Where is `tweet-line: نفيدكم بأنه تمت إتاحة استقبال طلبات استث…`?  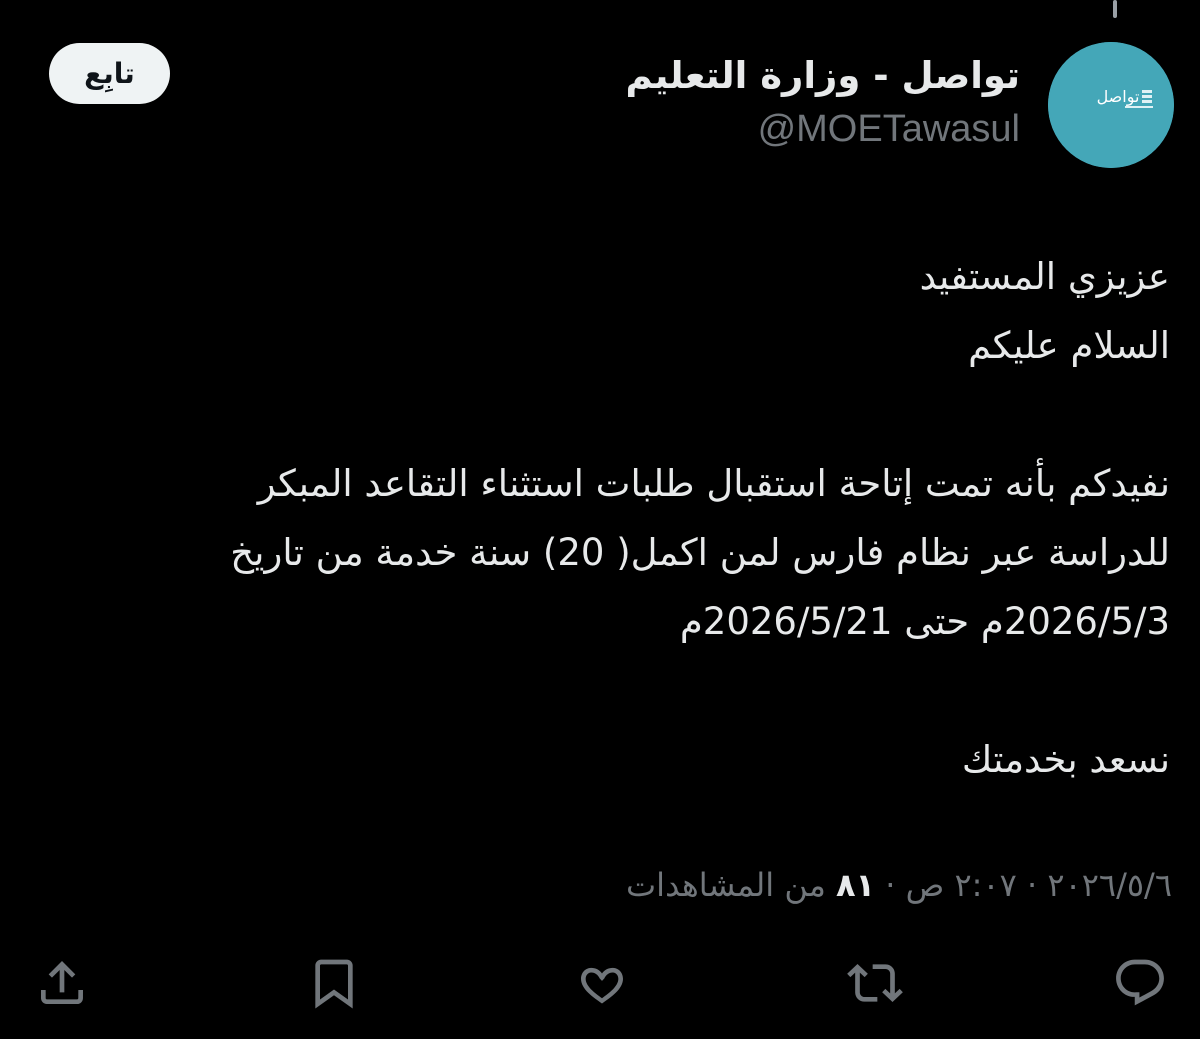
tweet-line: نفيدكم بأنه تمت إتاحة استقبال طلبات استث… is located at coordinates (713, 483).